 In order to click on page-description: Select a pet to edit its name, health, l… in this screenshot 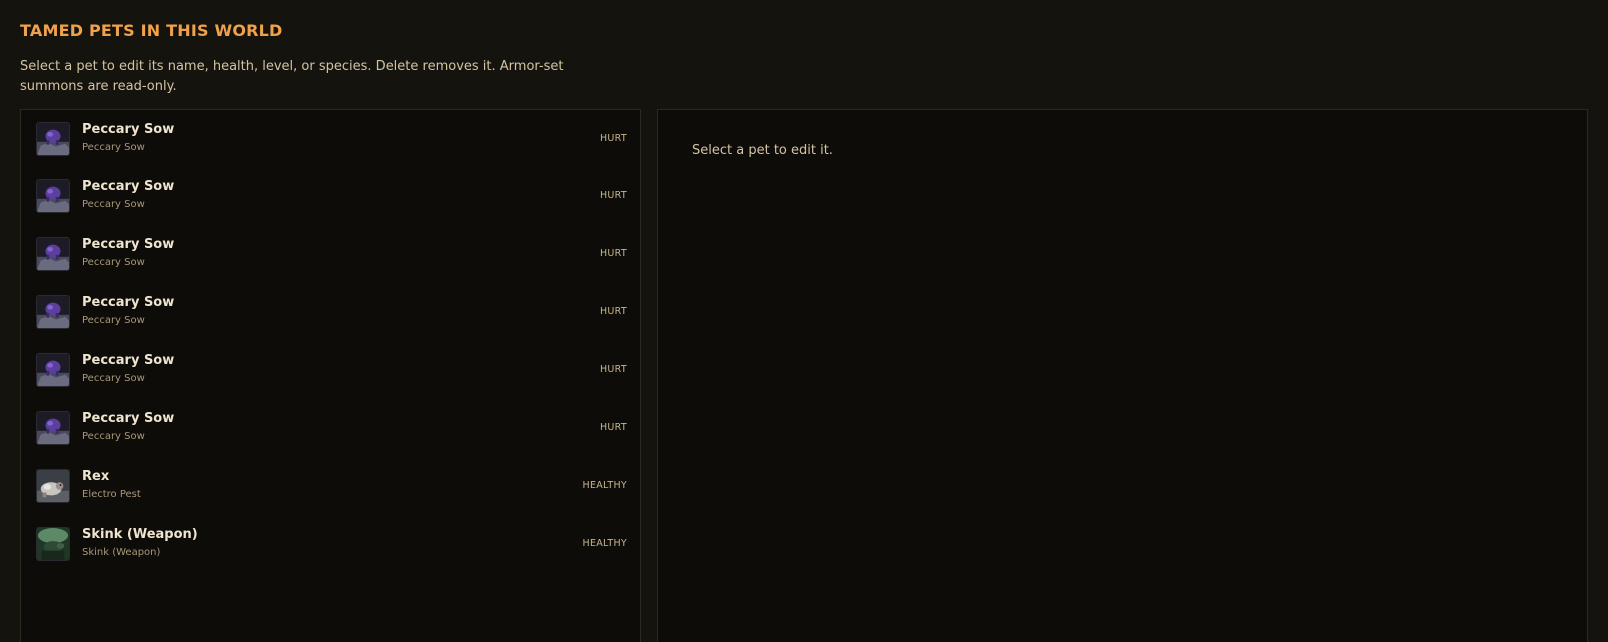, I will do `click(292, 76)`.